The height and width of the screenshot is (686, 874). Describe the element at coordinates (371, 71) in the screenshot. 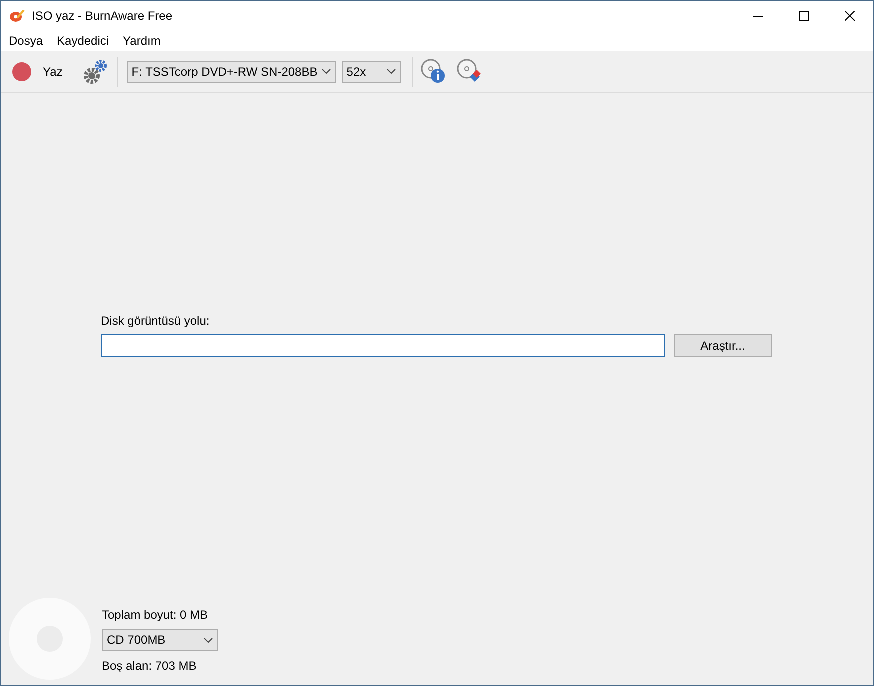

I see `speed-dropdown: 52x` at that location.